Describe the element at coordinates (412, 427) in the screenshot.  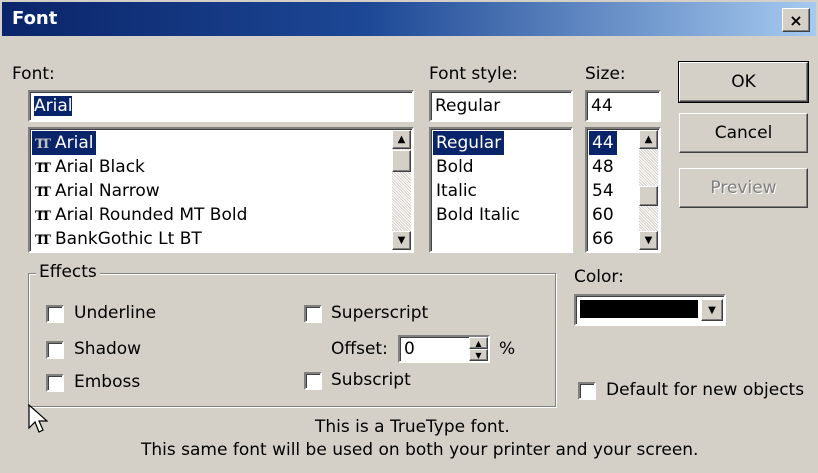
I see `info-line-1: This is a TrueType font.` at that location.